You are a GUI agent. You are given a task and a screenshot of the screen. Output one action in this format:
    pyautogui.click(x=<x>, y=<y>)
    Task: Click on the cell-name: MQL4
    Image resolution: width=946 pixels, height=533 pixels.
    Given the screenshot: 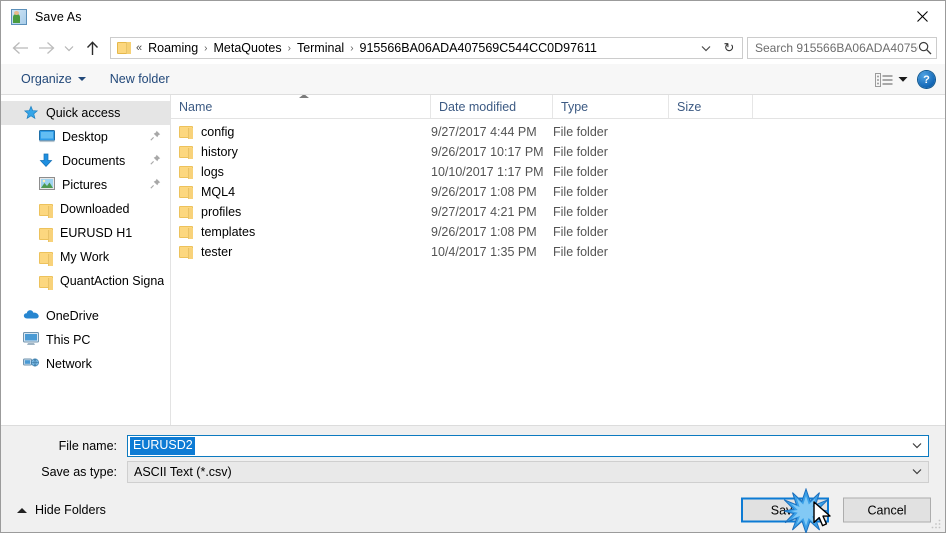 What is the action you would take?
    pyautogui.click(x=301, y=192)
    